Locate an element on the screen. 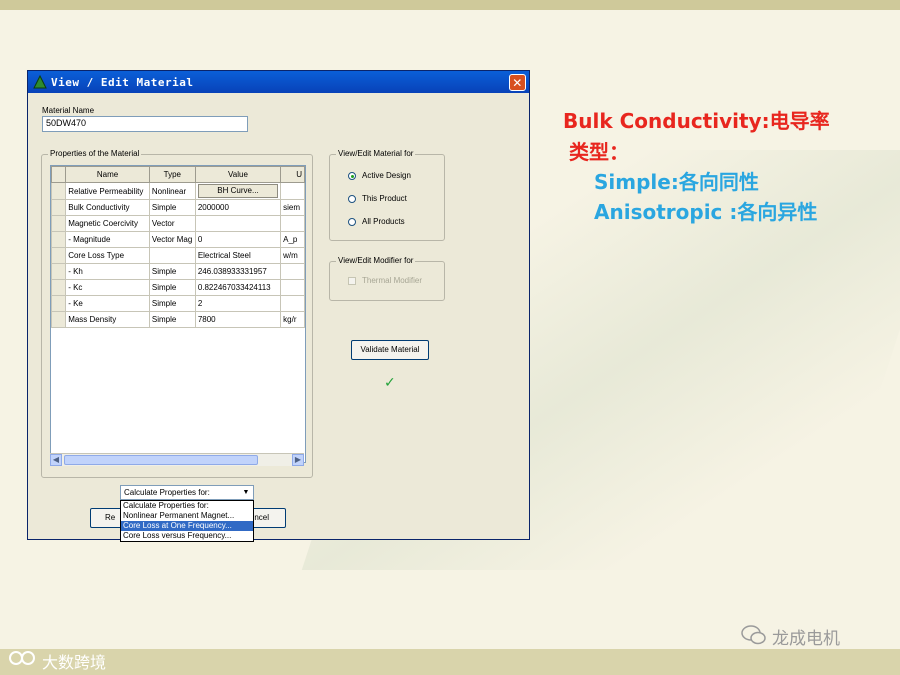 Image resolution: width=900 pixels, height=675 pixels. horizontal-scrollbar: ◀ ▶ is located at coordinates (177, 459).